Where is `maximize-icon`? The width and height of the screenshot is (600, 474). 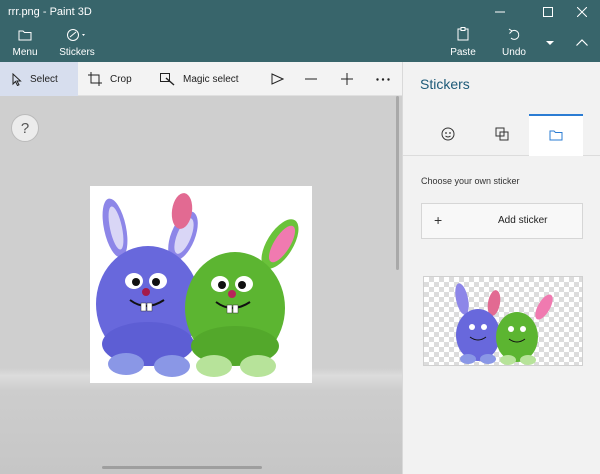
maximize-icon is located at coordinates (548, 12).